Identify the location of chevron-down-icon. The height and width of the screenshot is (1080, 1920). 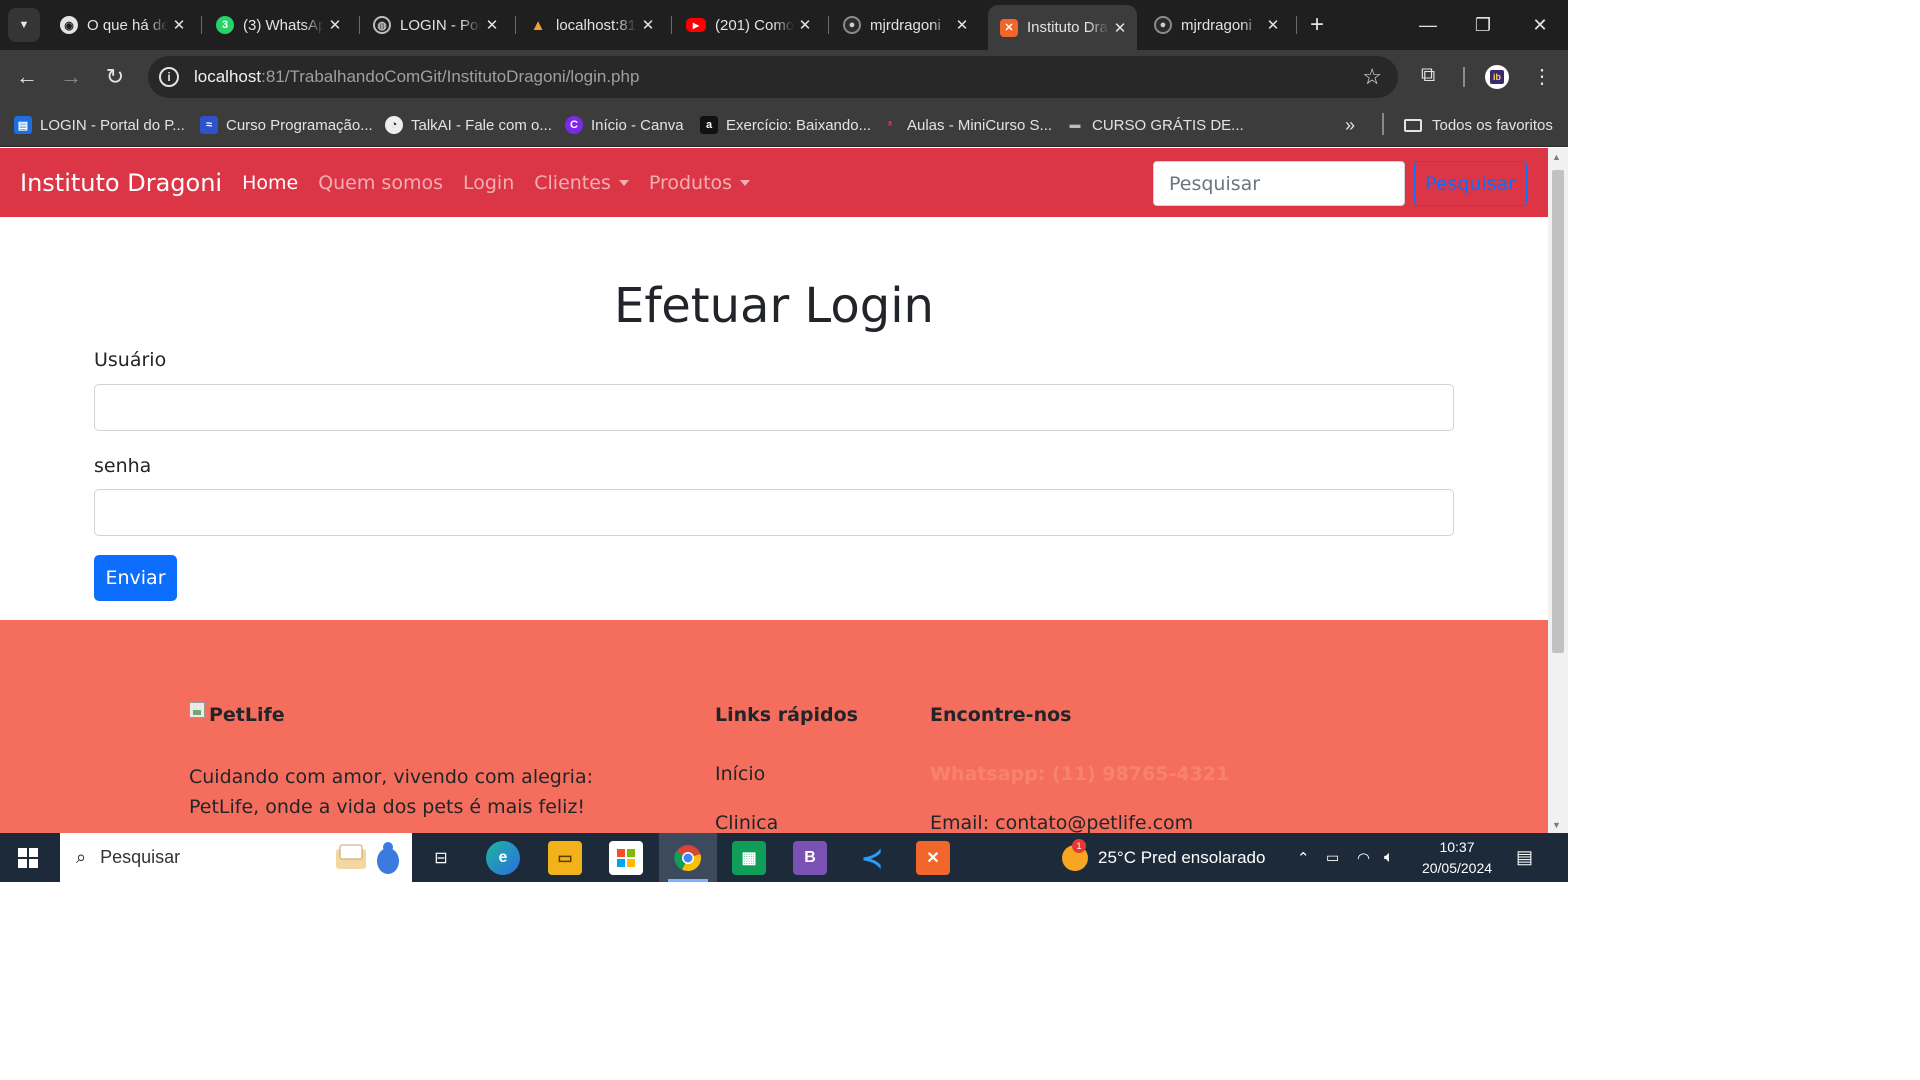
(623, 182).